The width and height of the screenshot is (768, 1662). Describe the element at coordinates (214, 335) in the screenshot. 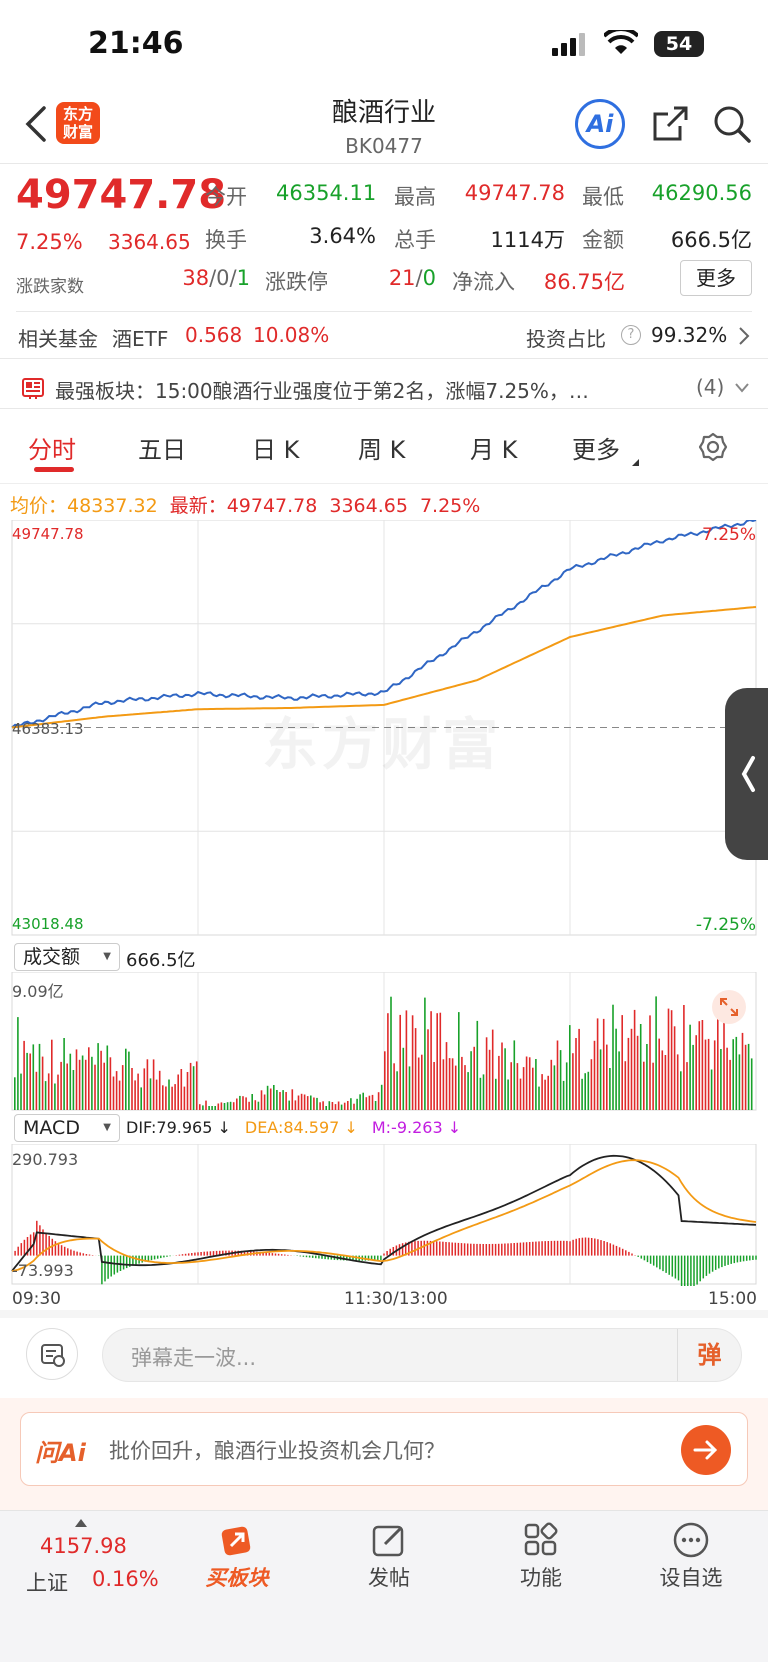

I see `fund-price: 0.568` at that location.